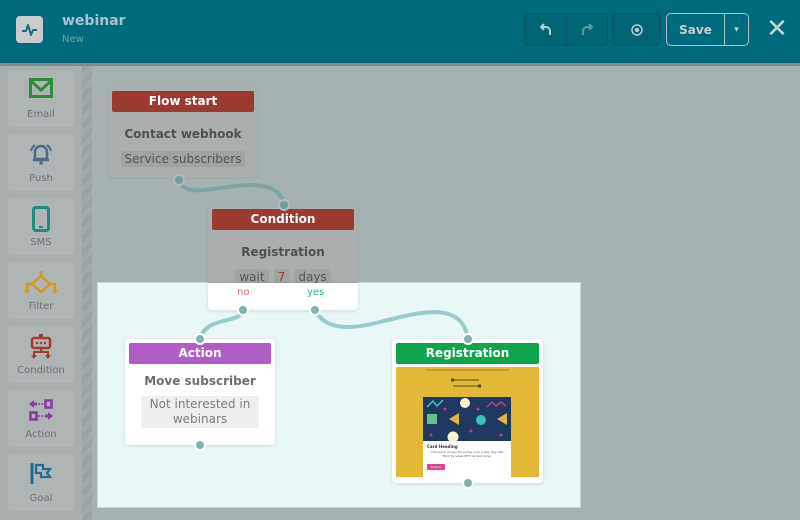 The height and width of the screenshot is (520, 800). Describe the element at coordinates (243, 292) in the screenshot. I see `branch-no-label: no` at that location.